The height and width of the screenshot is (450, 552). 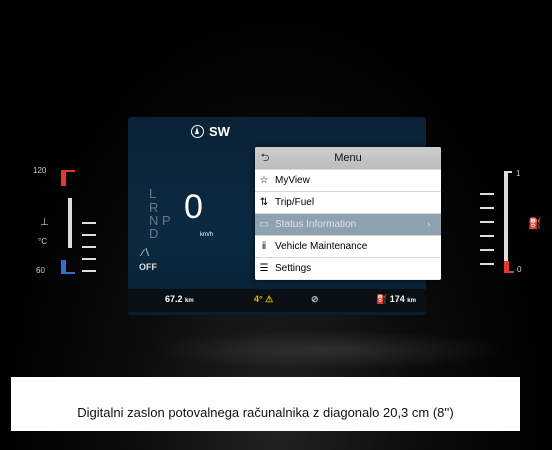 I want to click on star-icon: ☆, so click(x=264, y=180).